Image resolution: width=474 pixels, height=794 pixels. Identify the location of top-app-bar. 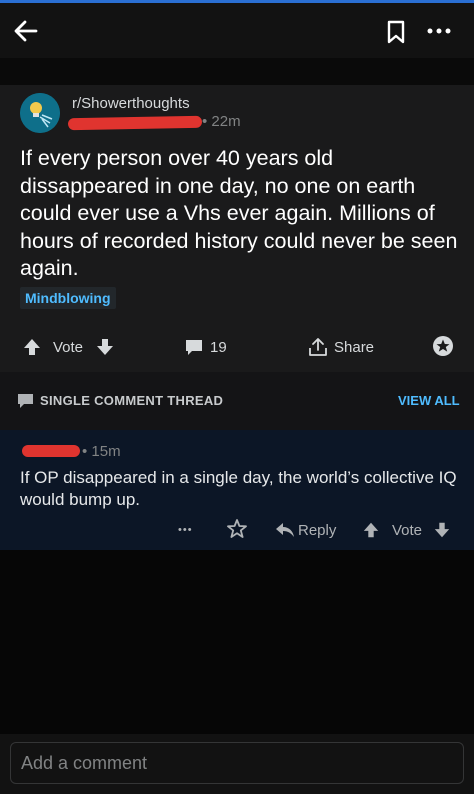
(237, 30).